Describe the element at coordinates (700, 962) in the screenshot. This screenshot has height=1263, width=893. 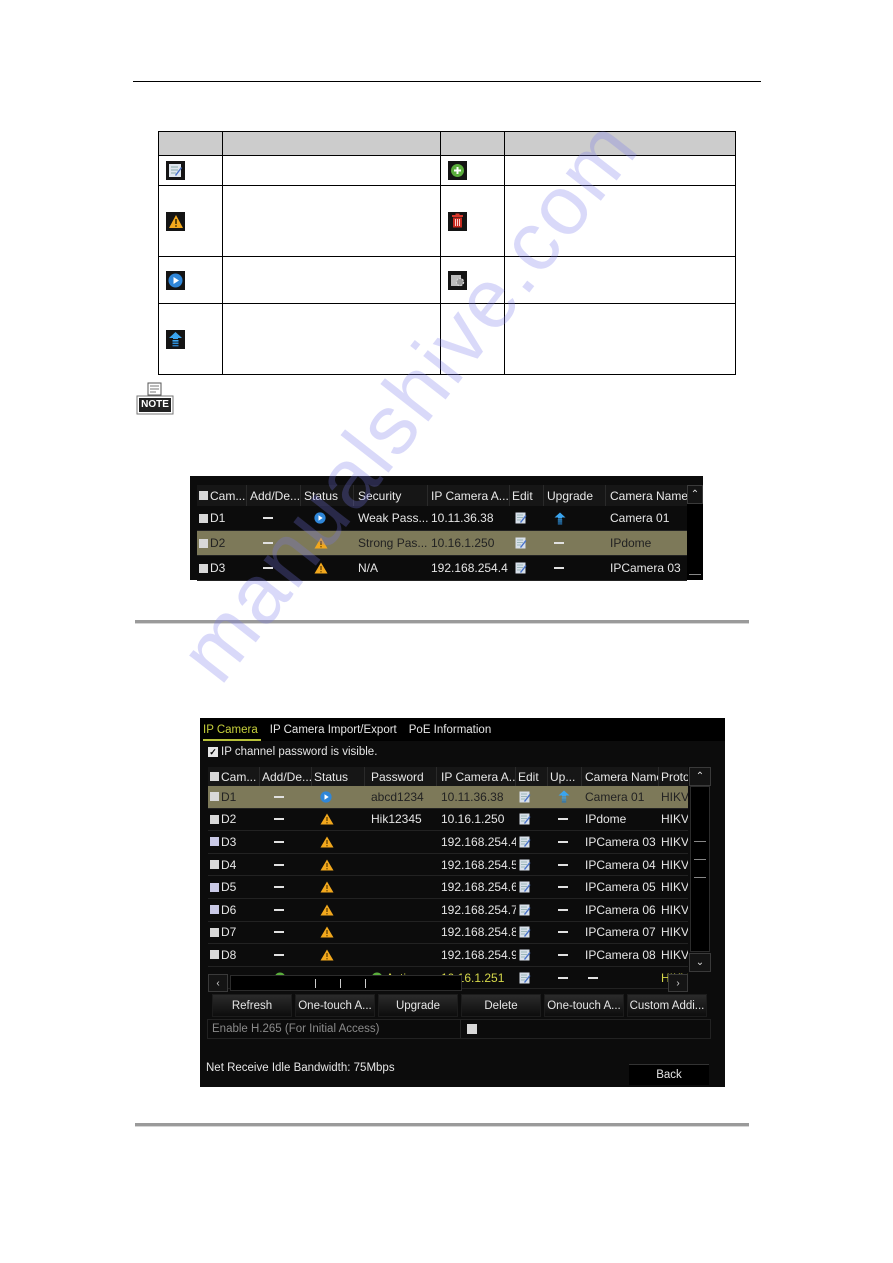
I see `scroll-down-button: ⌄` at that location.